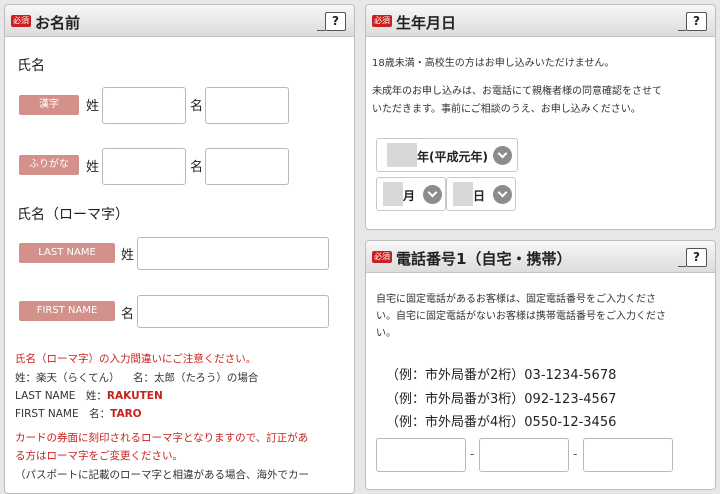 Image resolution: width=720 pixels, height=494 pixels. I want to click on example-last-value: RAKUTEN, so click(134, 396).